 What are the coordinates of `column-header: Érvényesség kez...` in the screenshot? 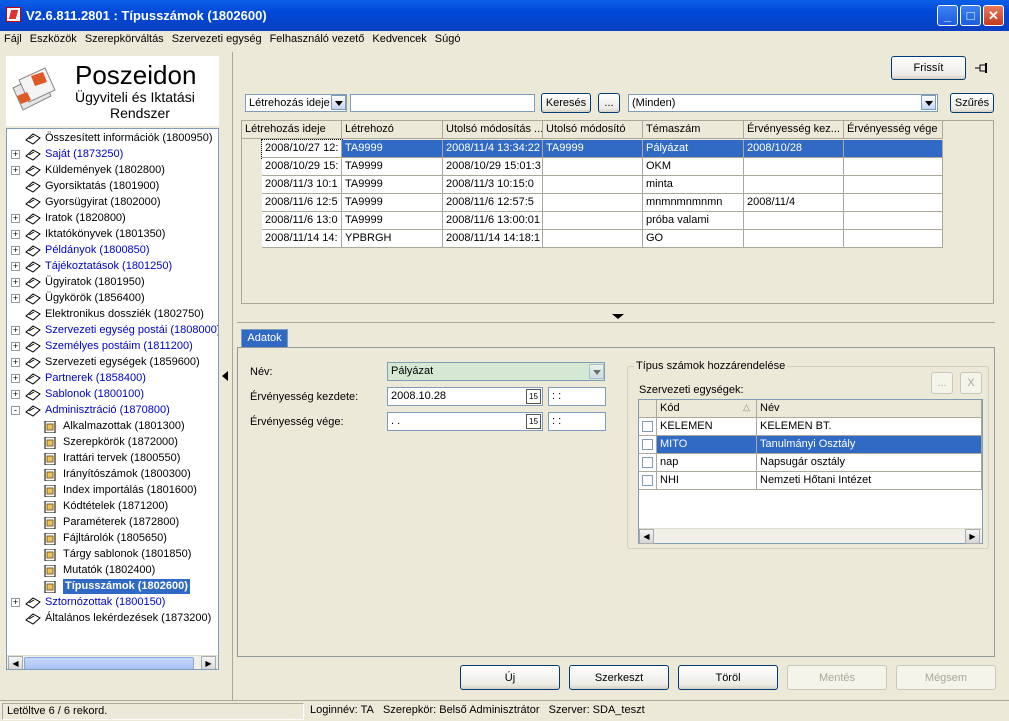 It's located at (794, 130).